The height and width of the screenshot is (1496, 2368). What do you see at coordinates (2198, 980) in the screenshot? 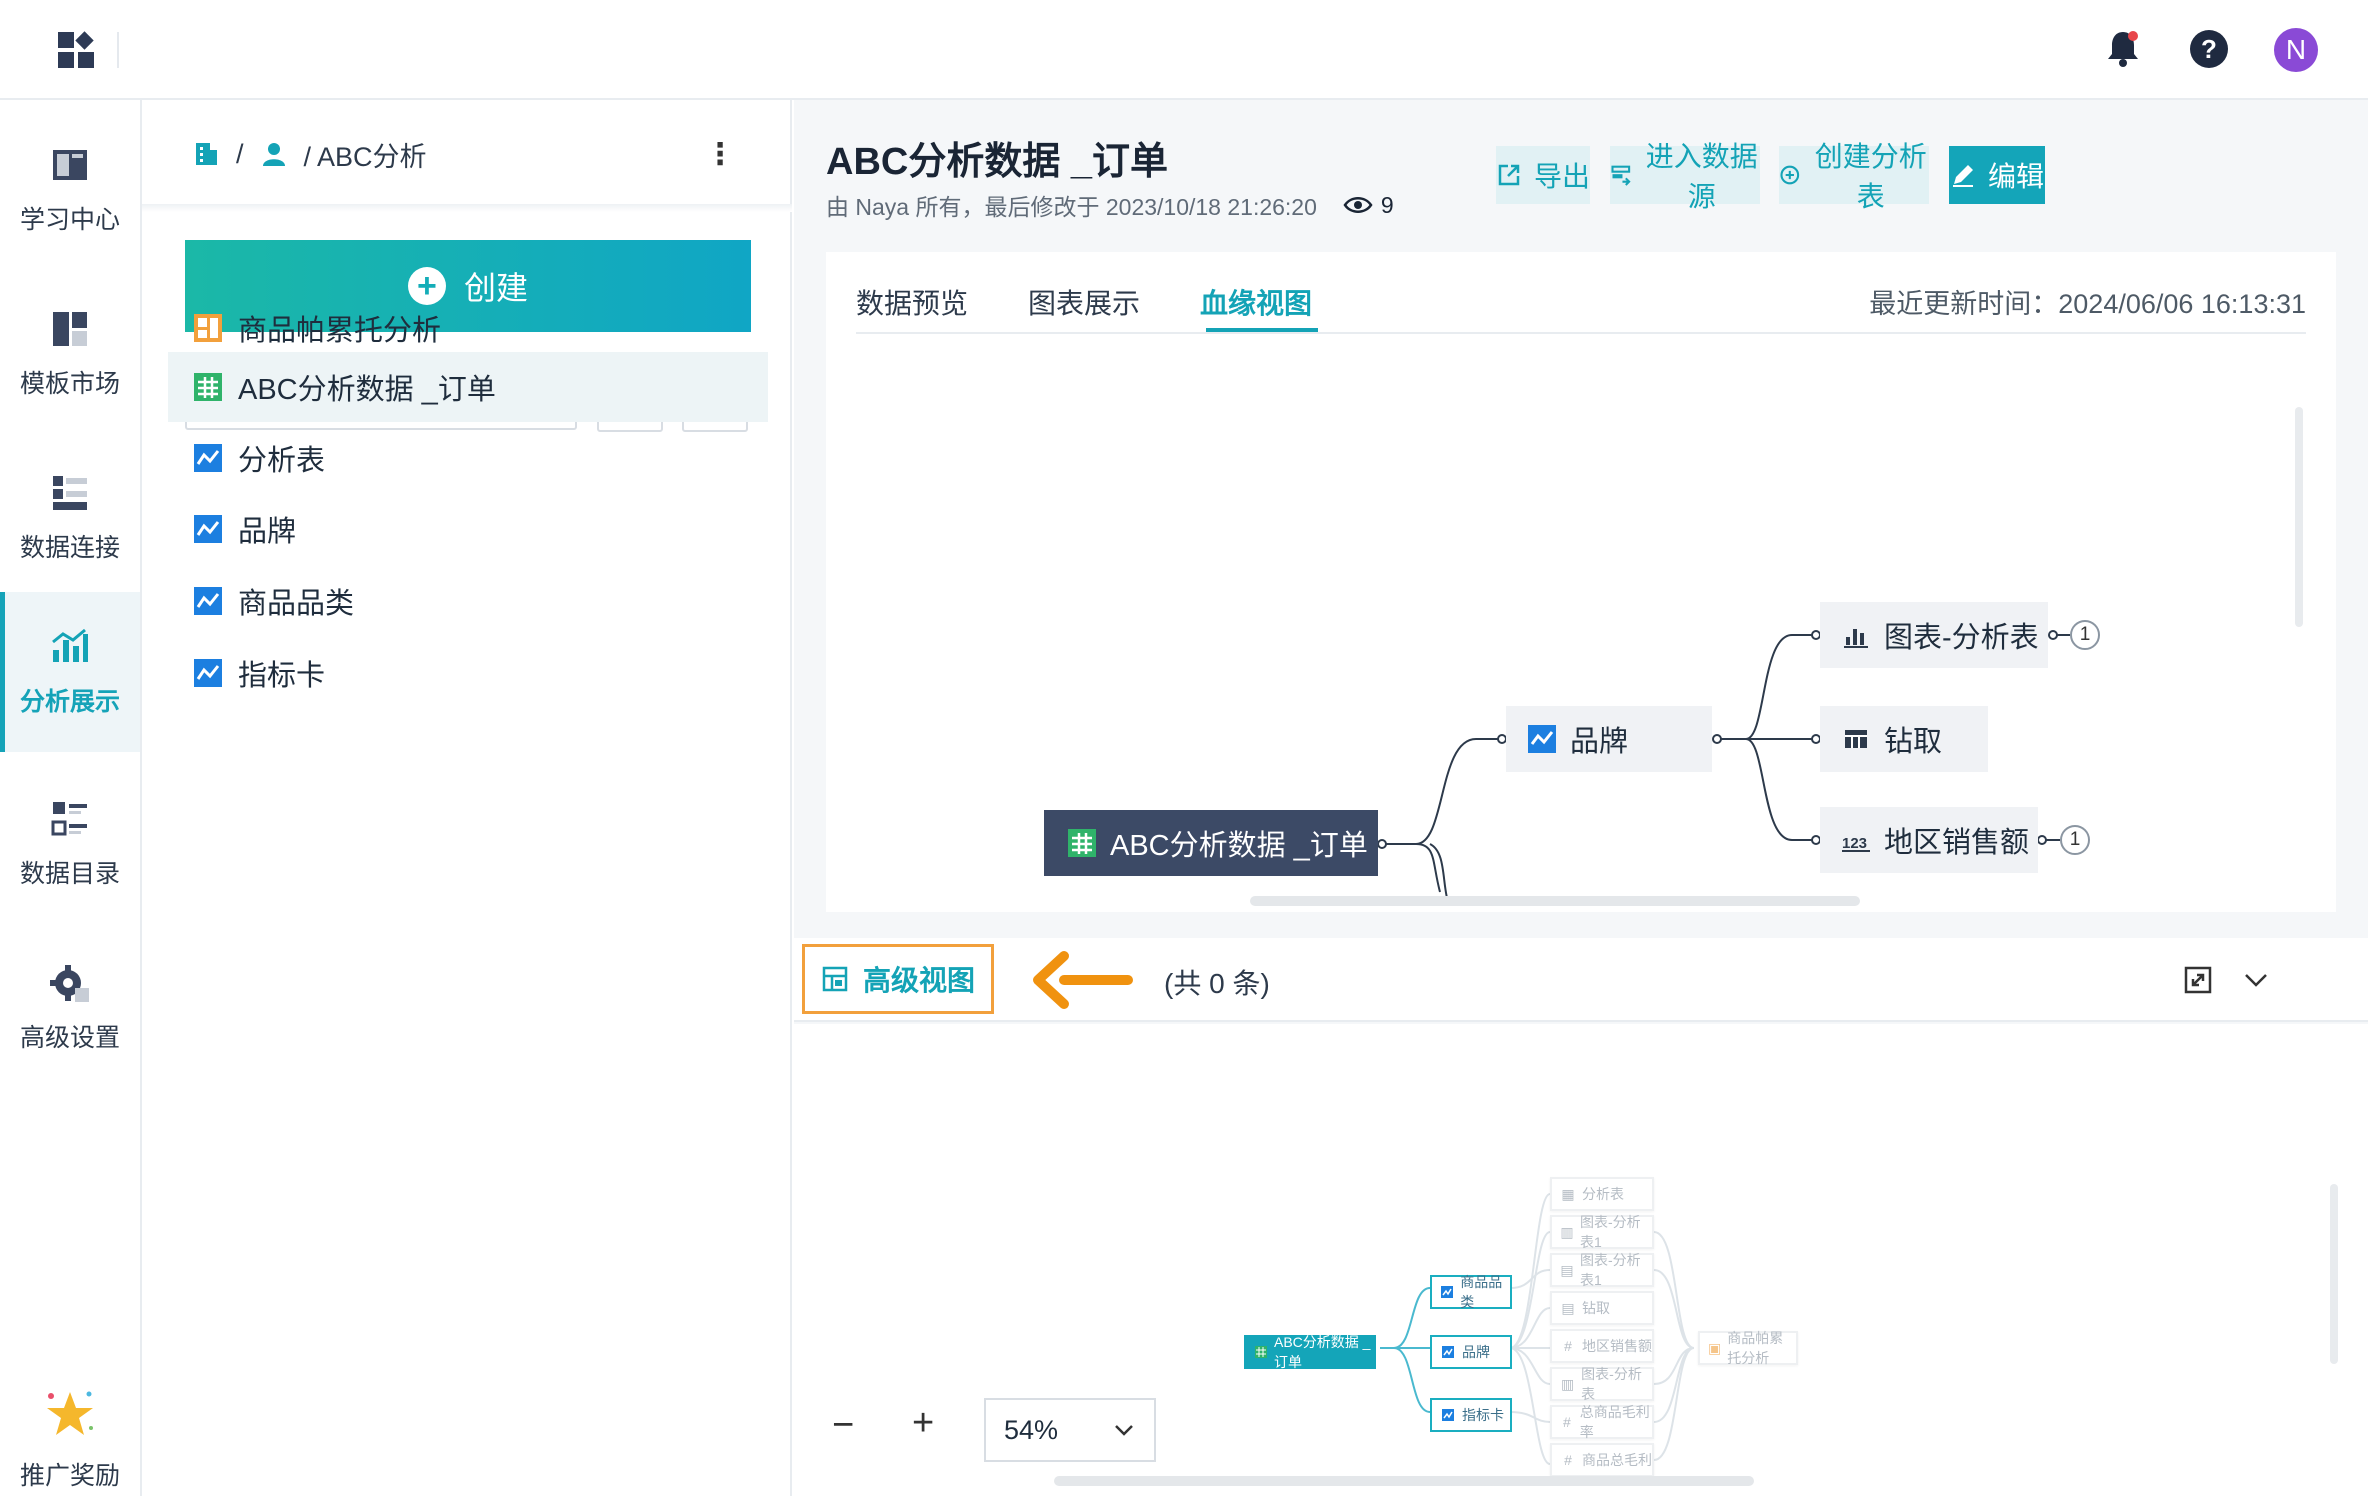
I see `expand-icon` at bounding box center [2198, 980].